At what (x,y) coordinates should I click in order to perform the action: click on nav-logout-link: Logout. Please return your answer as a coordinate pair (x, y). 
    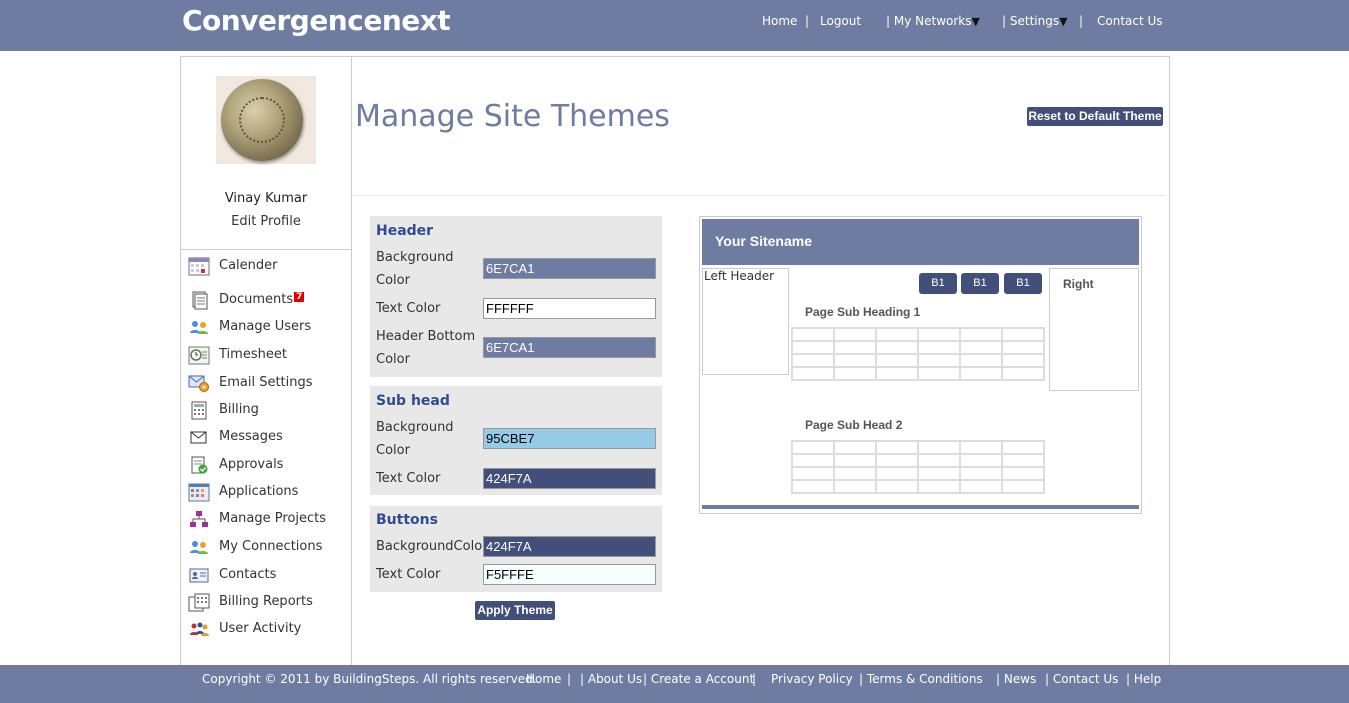
    Looking at the image, I should click on (840, 21).